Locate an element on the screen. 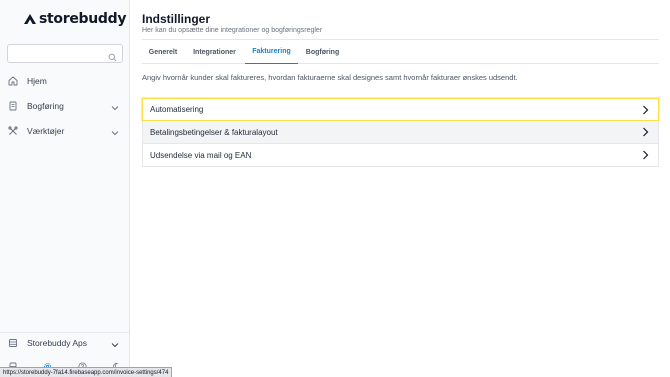  logo-mark-icon is located at coordinates (30, 19).